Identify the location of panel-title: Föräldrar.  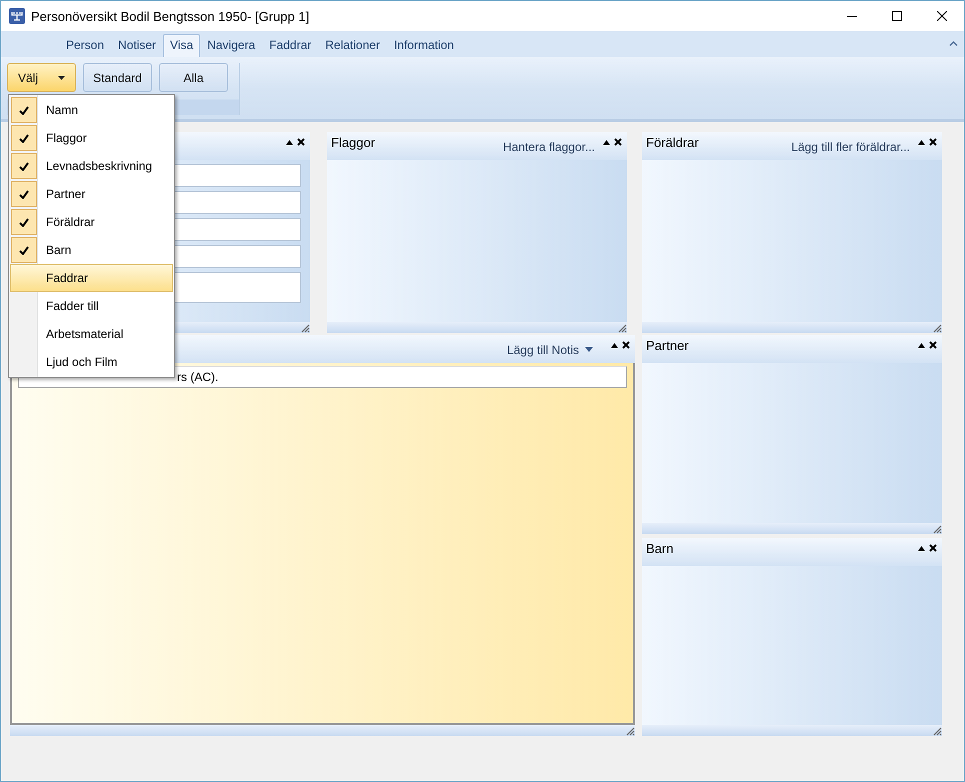
(672, 142).